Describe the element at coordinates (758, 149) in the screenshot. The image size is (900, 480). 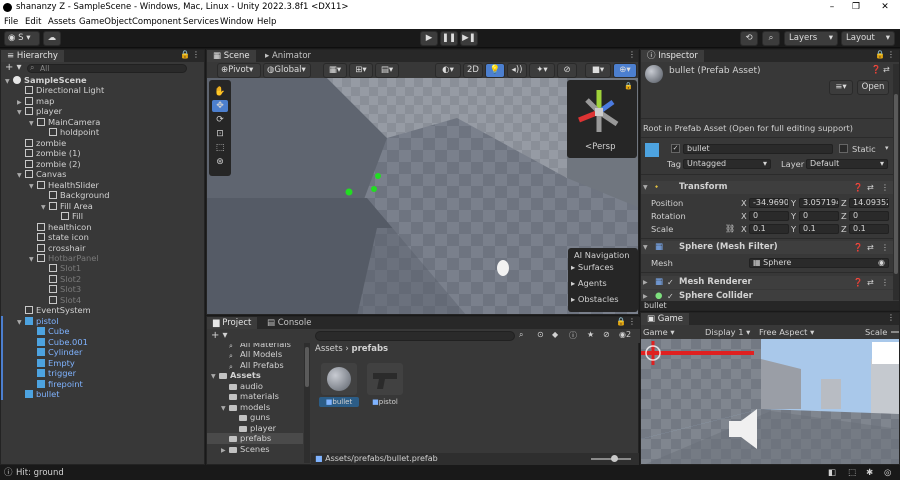
I see `object-name-field: bullet` at that location.